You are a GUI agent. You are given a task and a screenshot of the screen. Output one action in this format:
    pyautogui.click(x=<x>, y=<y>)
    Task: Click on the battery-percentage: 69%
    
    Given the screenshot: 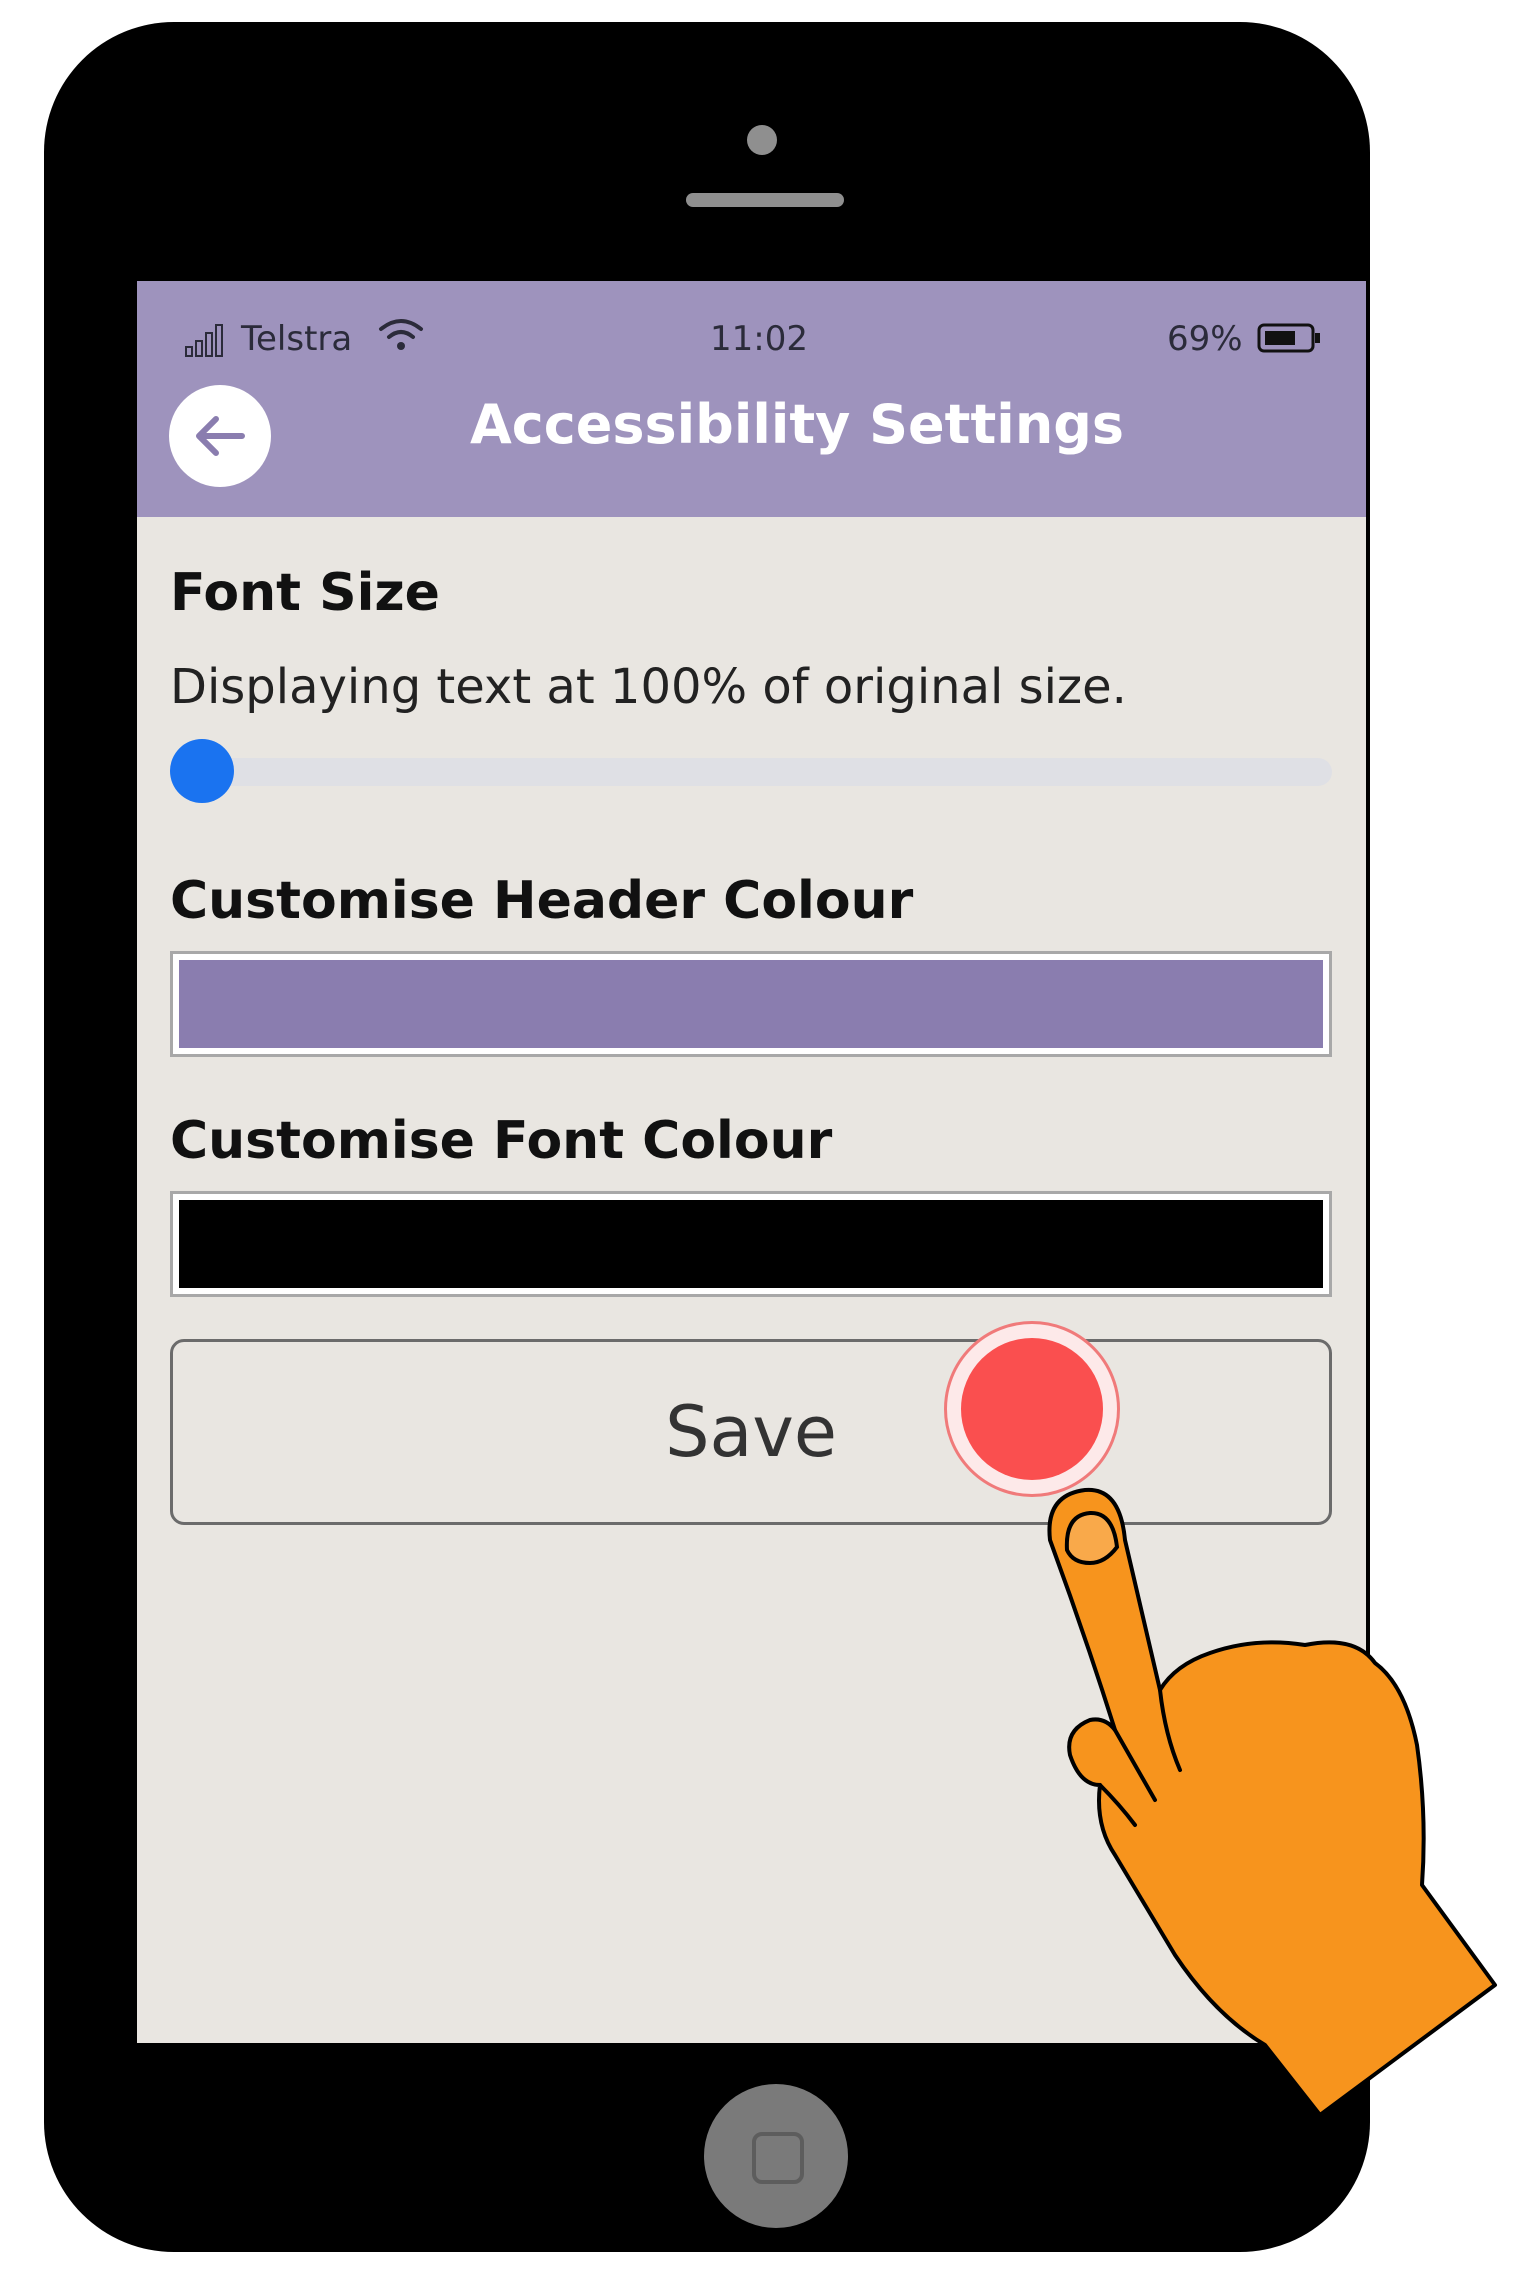 What is the action you would take?
    pyautogui.click(x=1205, y=339)
    